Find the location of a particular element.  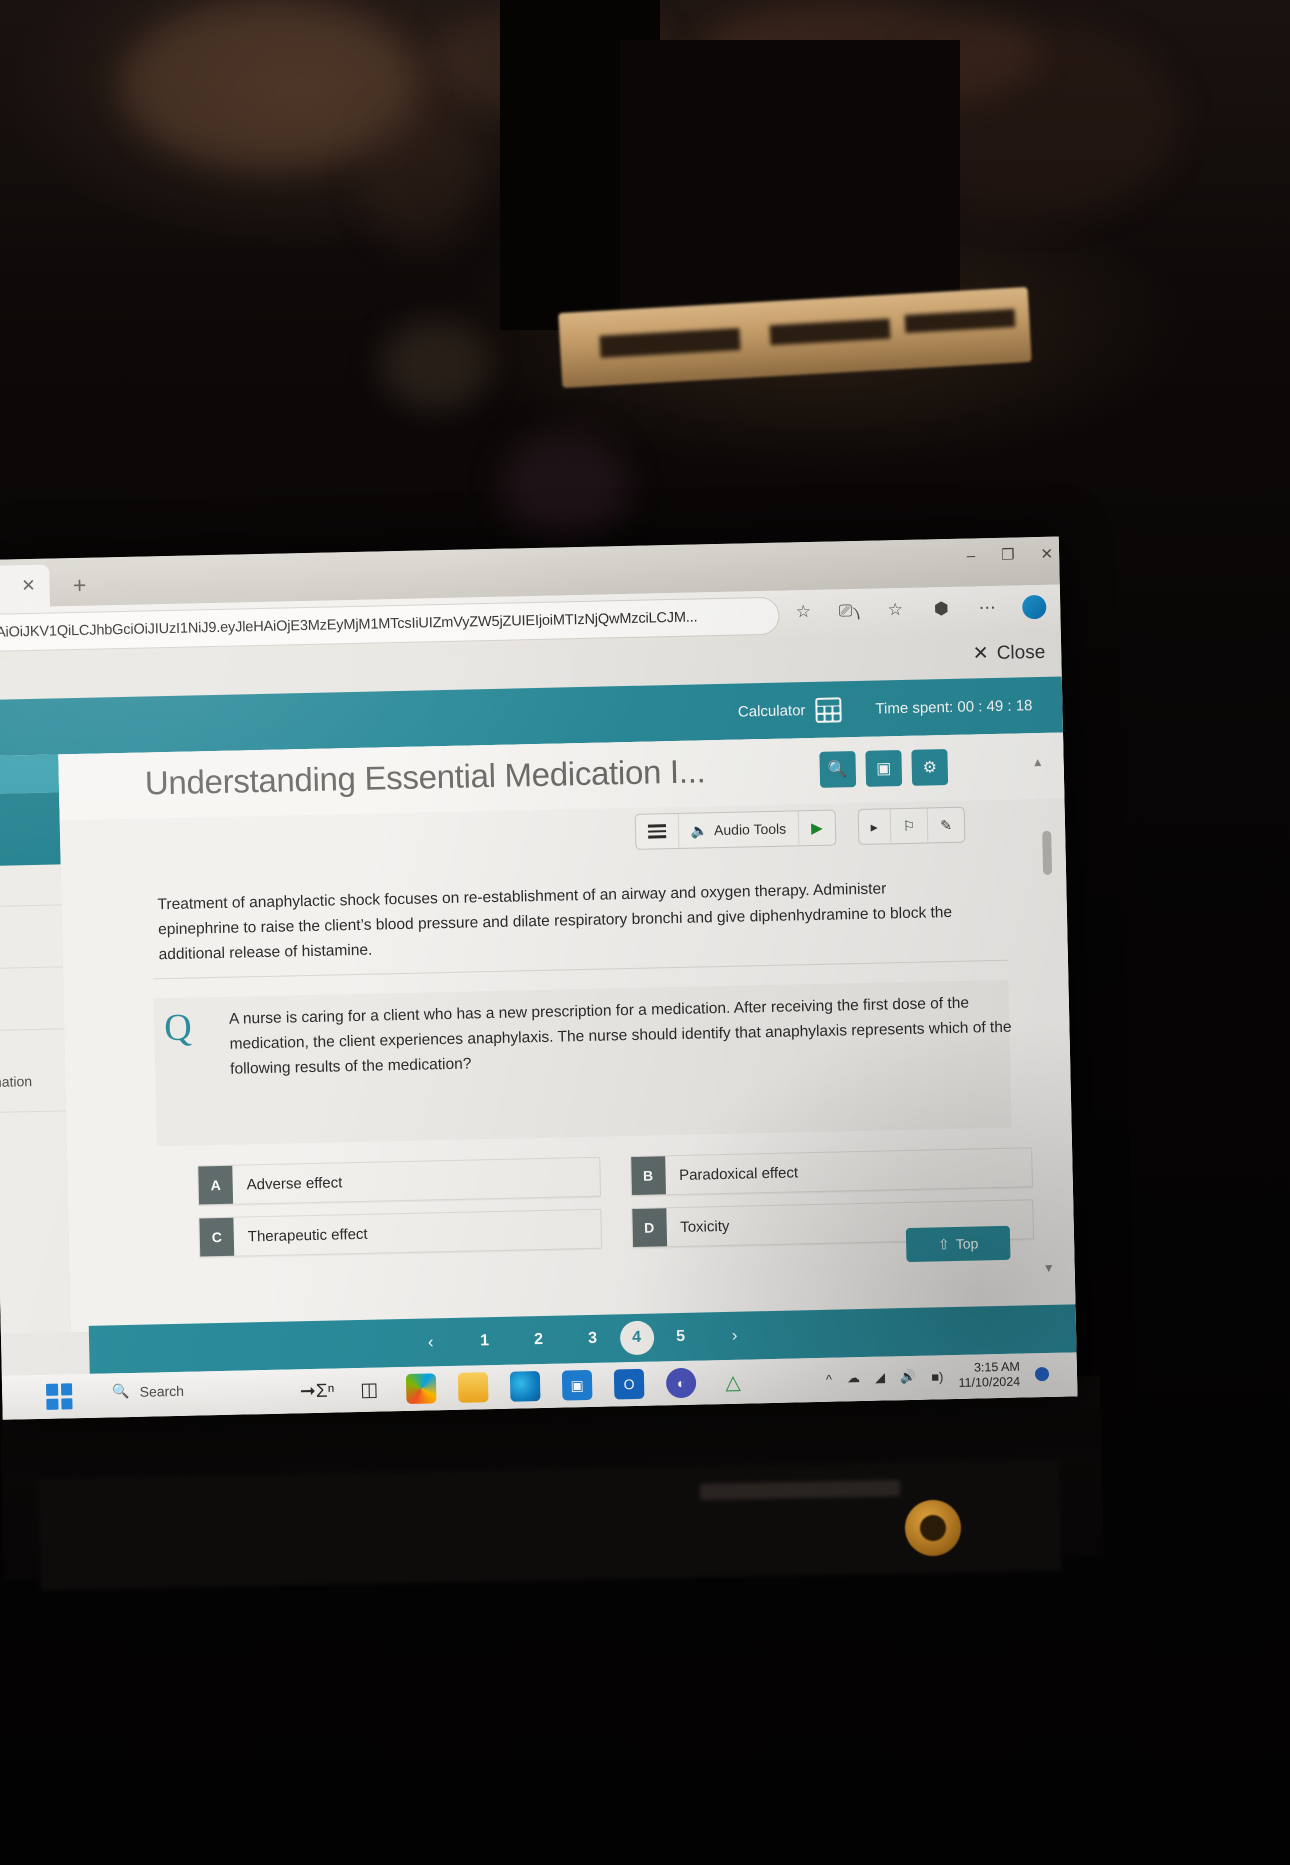

pagination-next: › is located at coordinates (734, 1335).